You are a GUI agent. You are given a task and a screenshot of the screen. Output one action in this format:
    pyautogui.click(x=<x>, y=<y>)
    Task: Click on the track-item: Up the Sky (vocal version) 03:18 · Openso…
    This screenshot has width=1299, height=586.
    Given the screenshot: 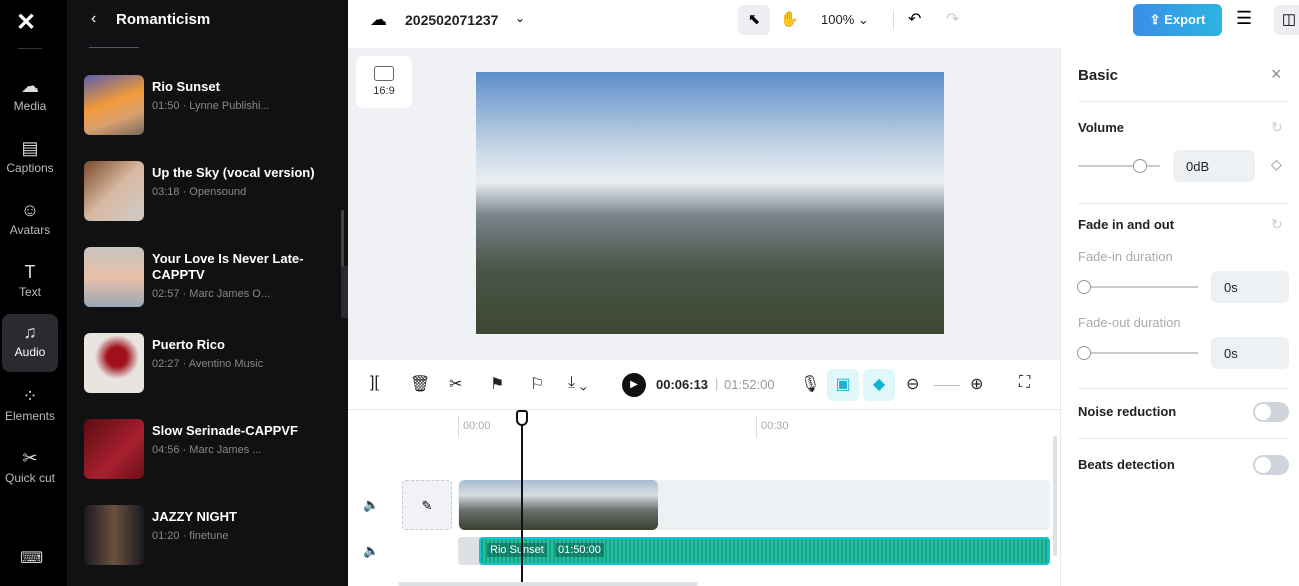 What is the action you would take?
    pyautogui.click(x=209, y=191)
    